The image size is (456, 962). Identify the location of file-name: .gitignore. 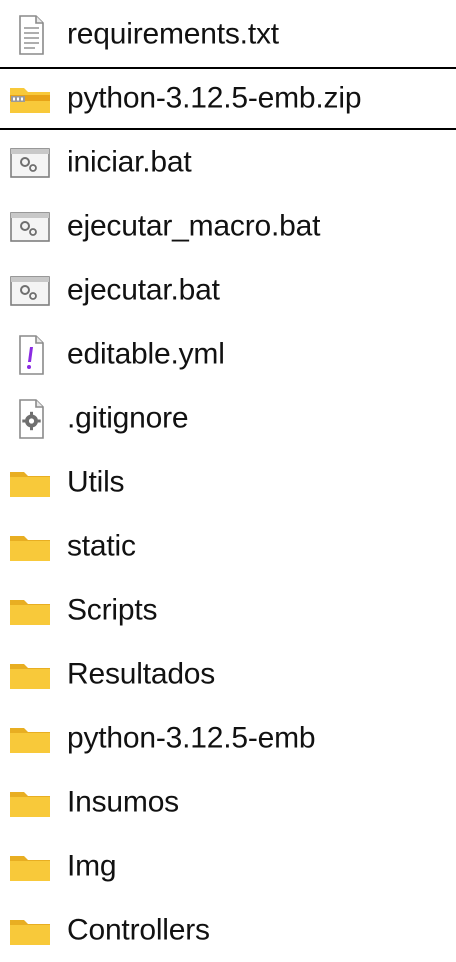
(128, 417).